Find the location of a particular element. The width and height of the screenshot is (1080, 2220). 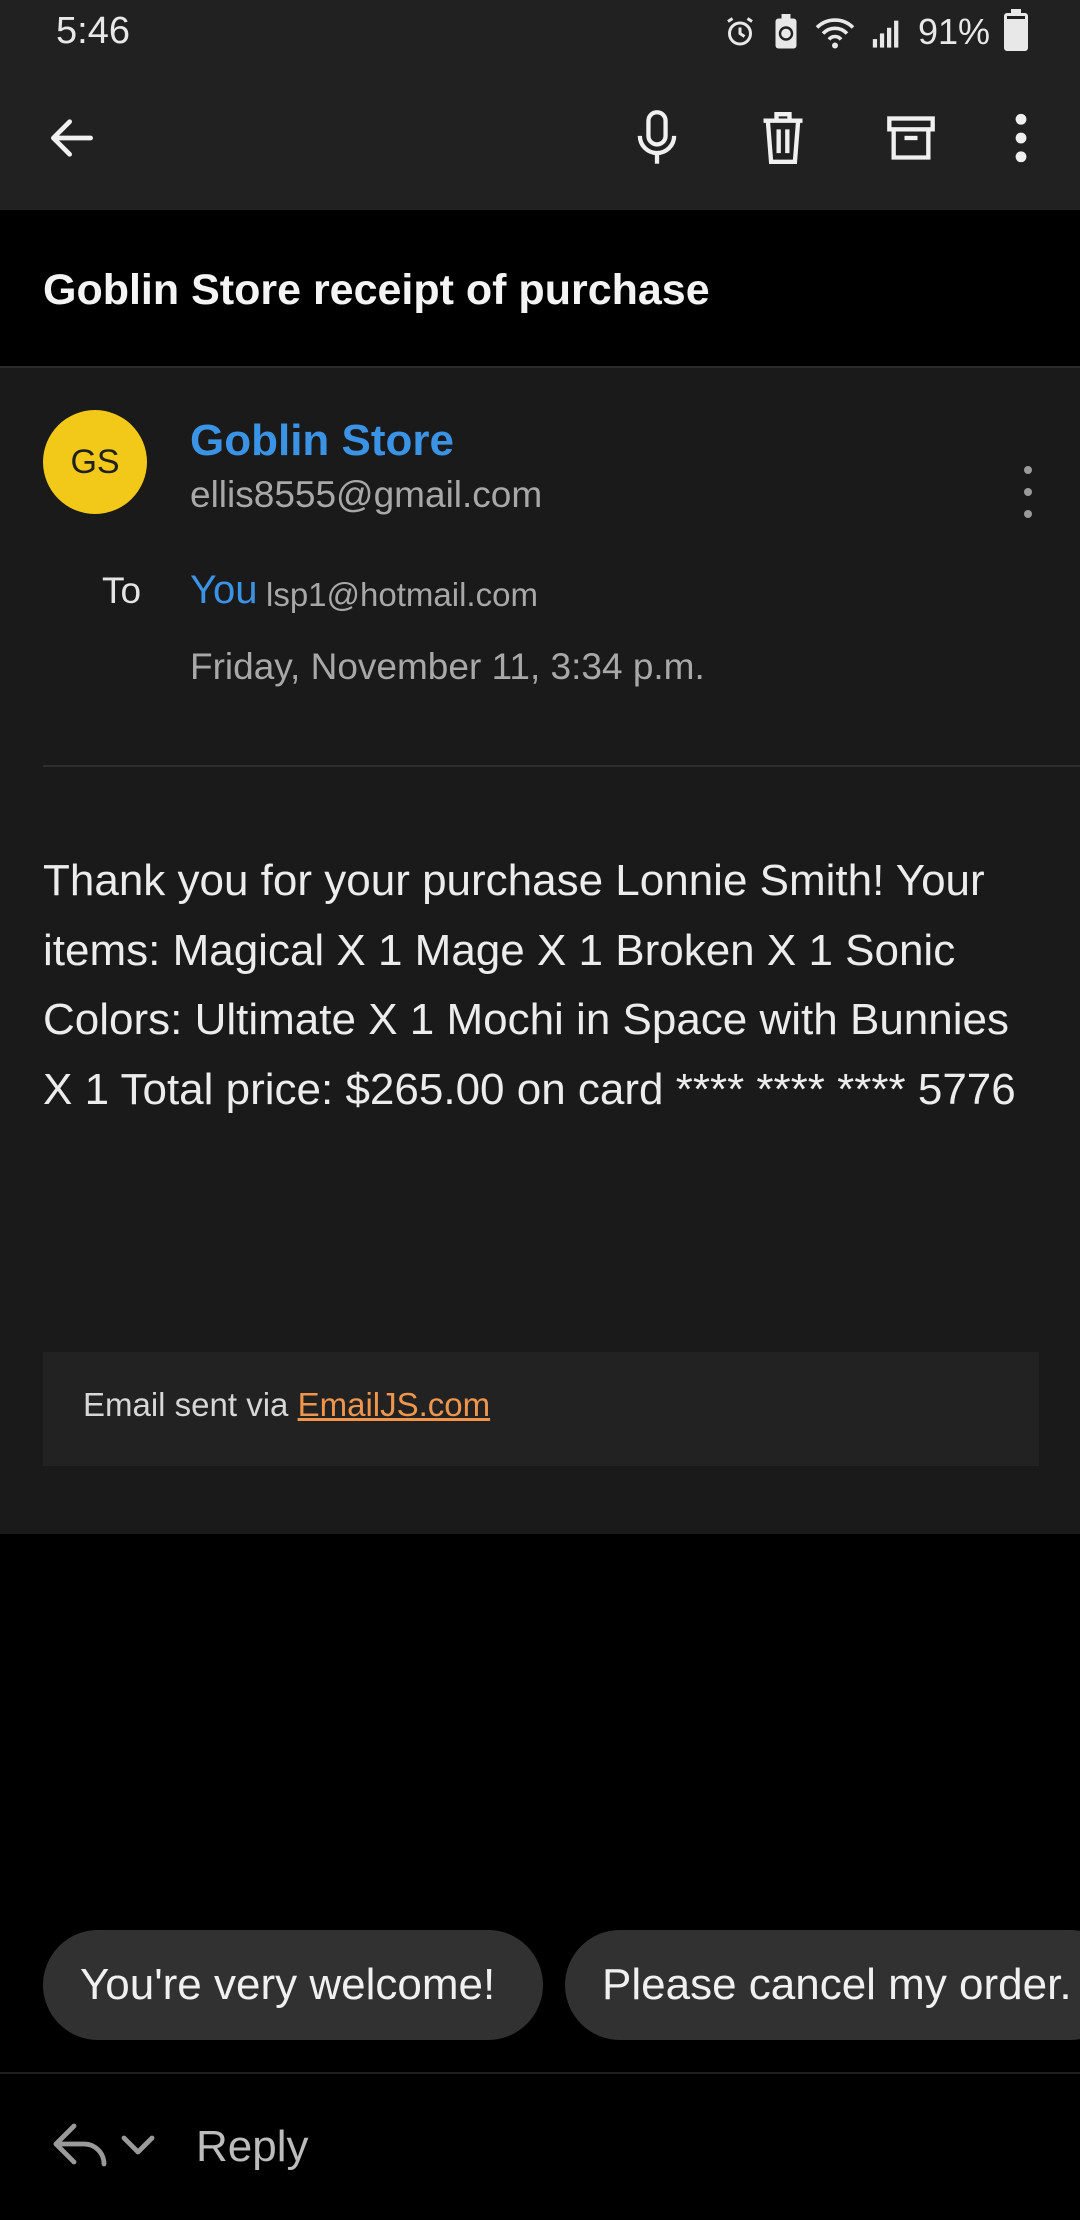

smart-reply-chip: Please cancel my order. is located at coordinates (822, 1985).